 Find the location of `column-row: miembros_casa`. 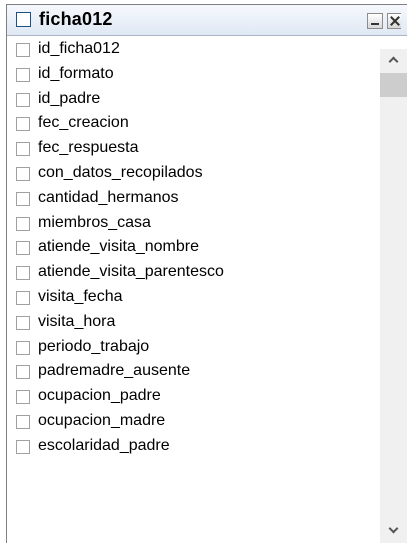

column-row: miembros_casa is located at coordinates (192, 224).